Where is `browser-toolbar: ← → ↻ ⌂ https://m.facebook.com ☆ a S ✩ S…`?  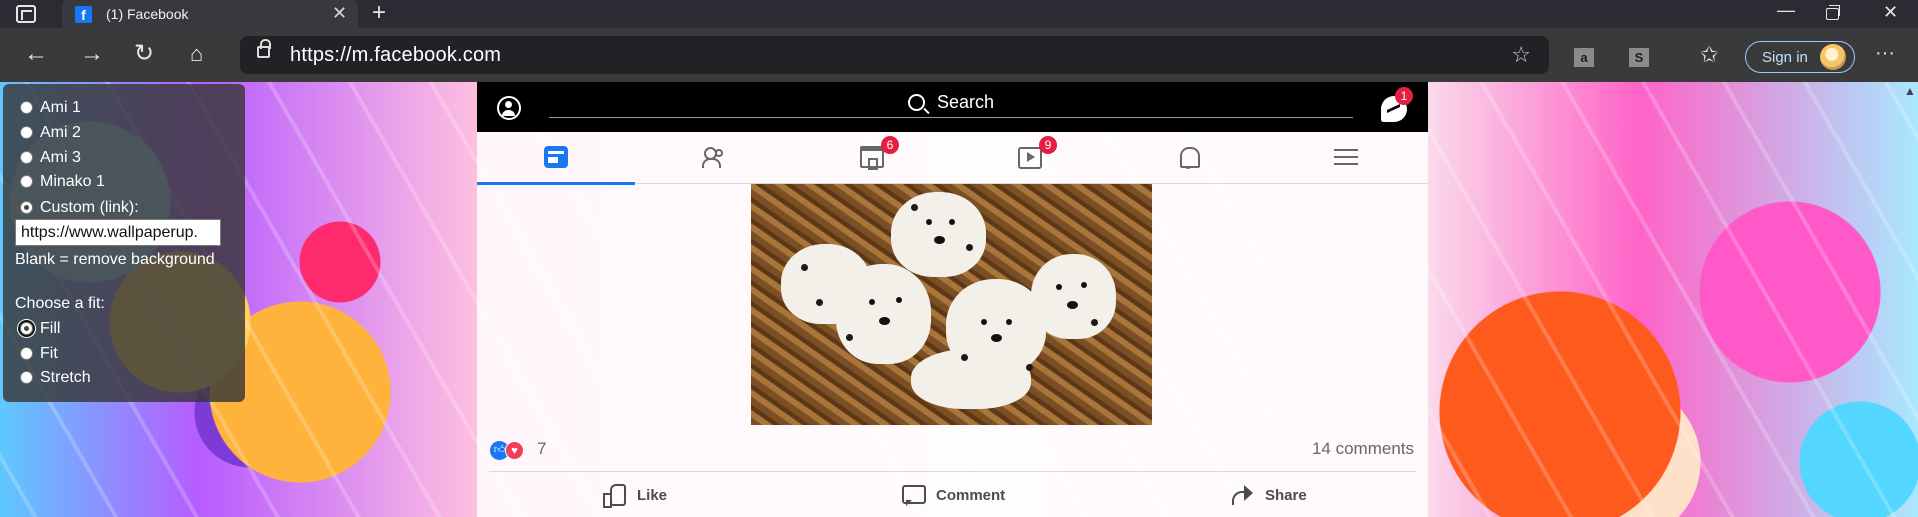 browser-toolbar: ← → ↻ ⌂ https://m.facebook.com ☆ a S ✩ S… is located at coordinates (959, 55).